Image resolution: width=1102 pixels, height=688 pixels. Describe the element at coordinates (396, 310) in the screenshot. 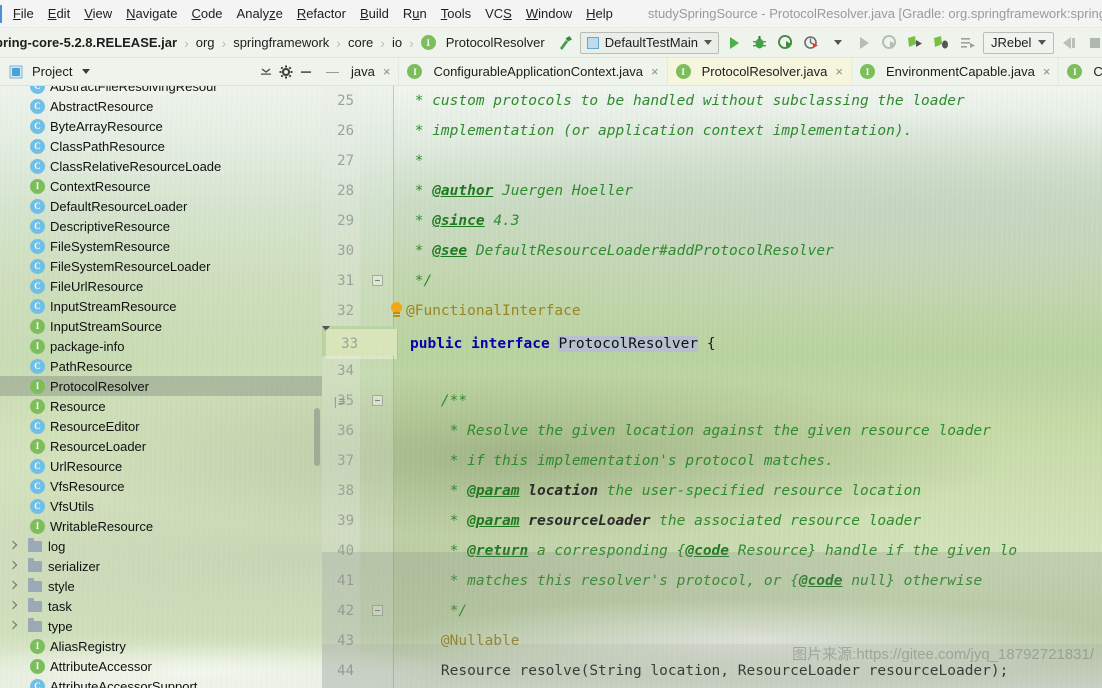

I see `intention-bulb-icon` at that location.